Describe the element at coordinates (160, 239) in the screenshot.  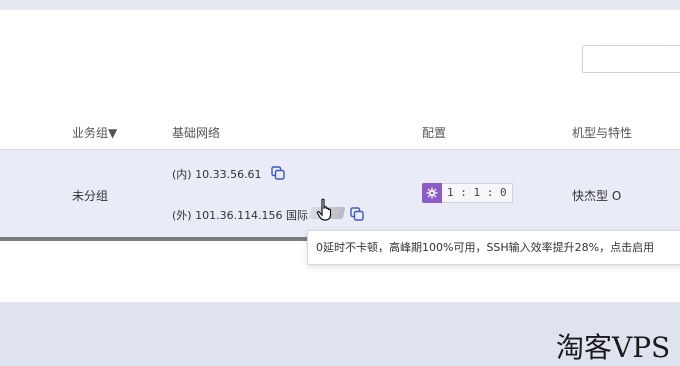
I see `horizontal-scrollbar` at that location.